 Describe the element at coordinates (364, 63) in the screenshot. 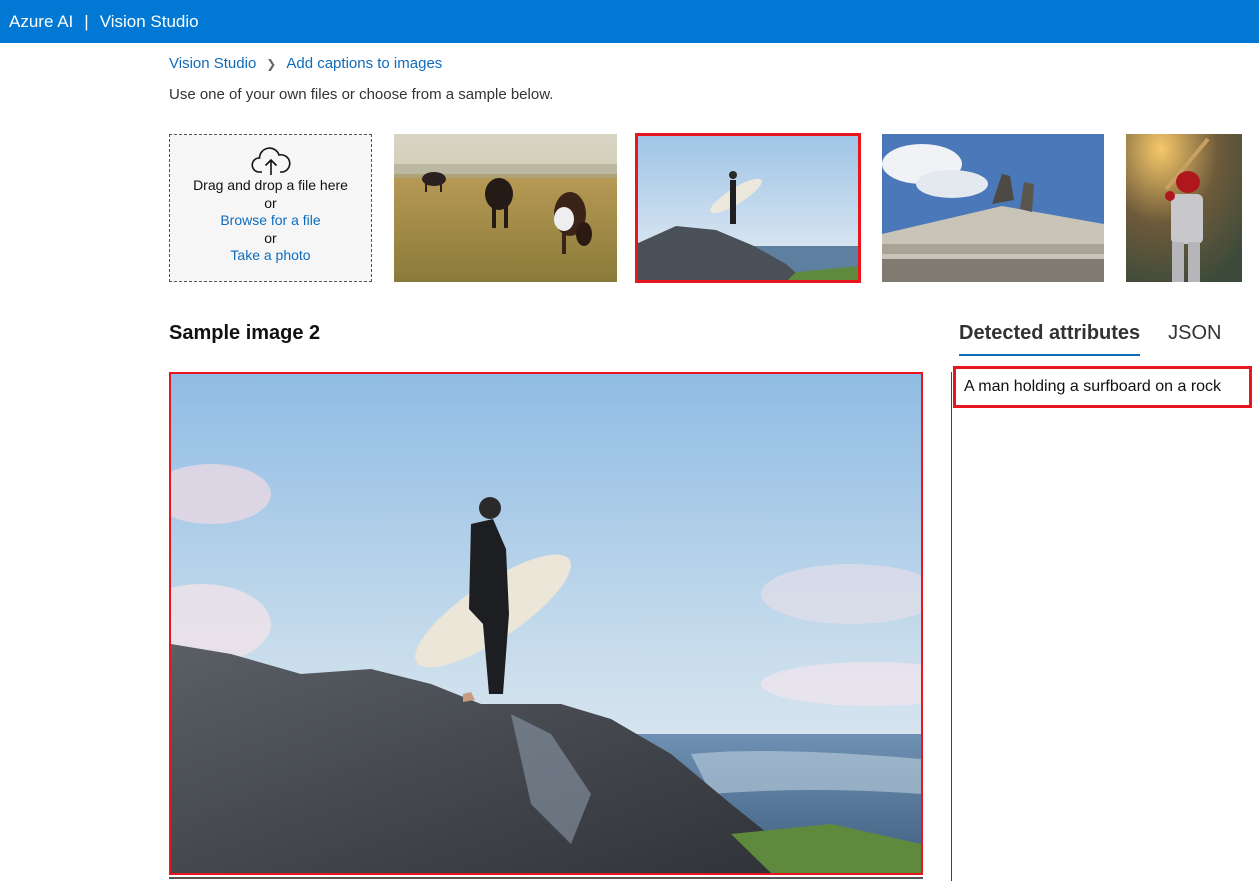

I see `breadcrumb-current-link: Add captions to images` at that location.